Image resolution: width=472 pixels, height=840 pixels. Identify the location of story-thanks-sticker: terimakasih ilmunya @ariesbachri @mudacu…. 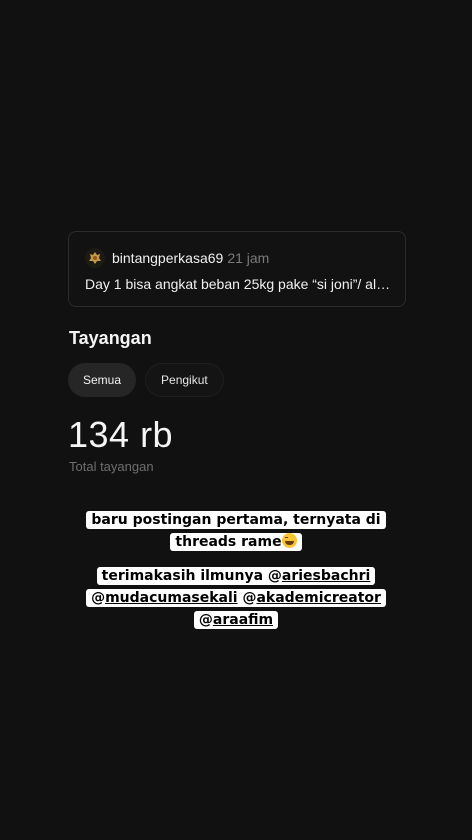
(236, 598).